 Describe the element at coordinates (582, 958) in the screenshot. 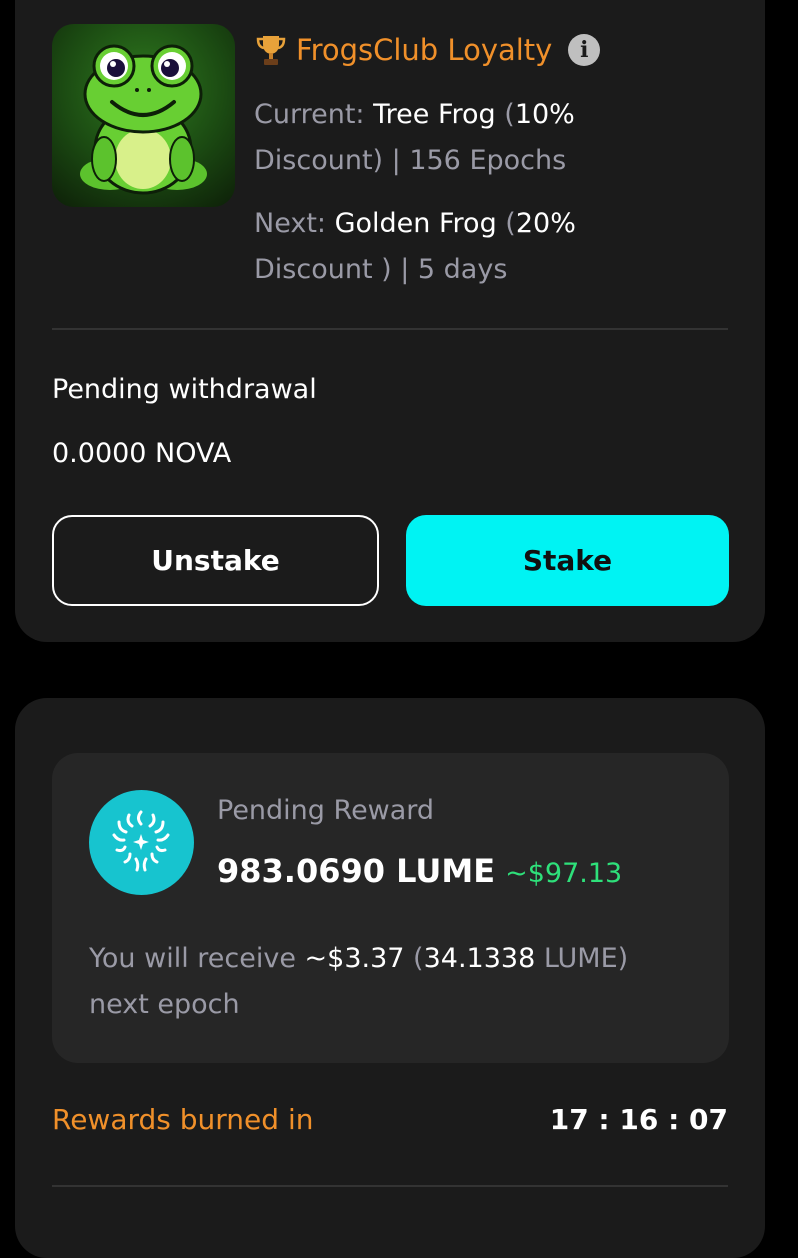

I see `receive-unit: LUME)` at that location.